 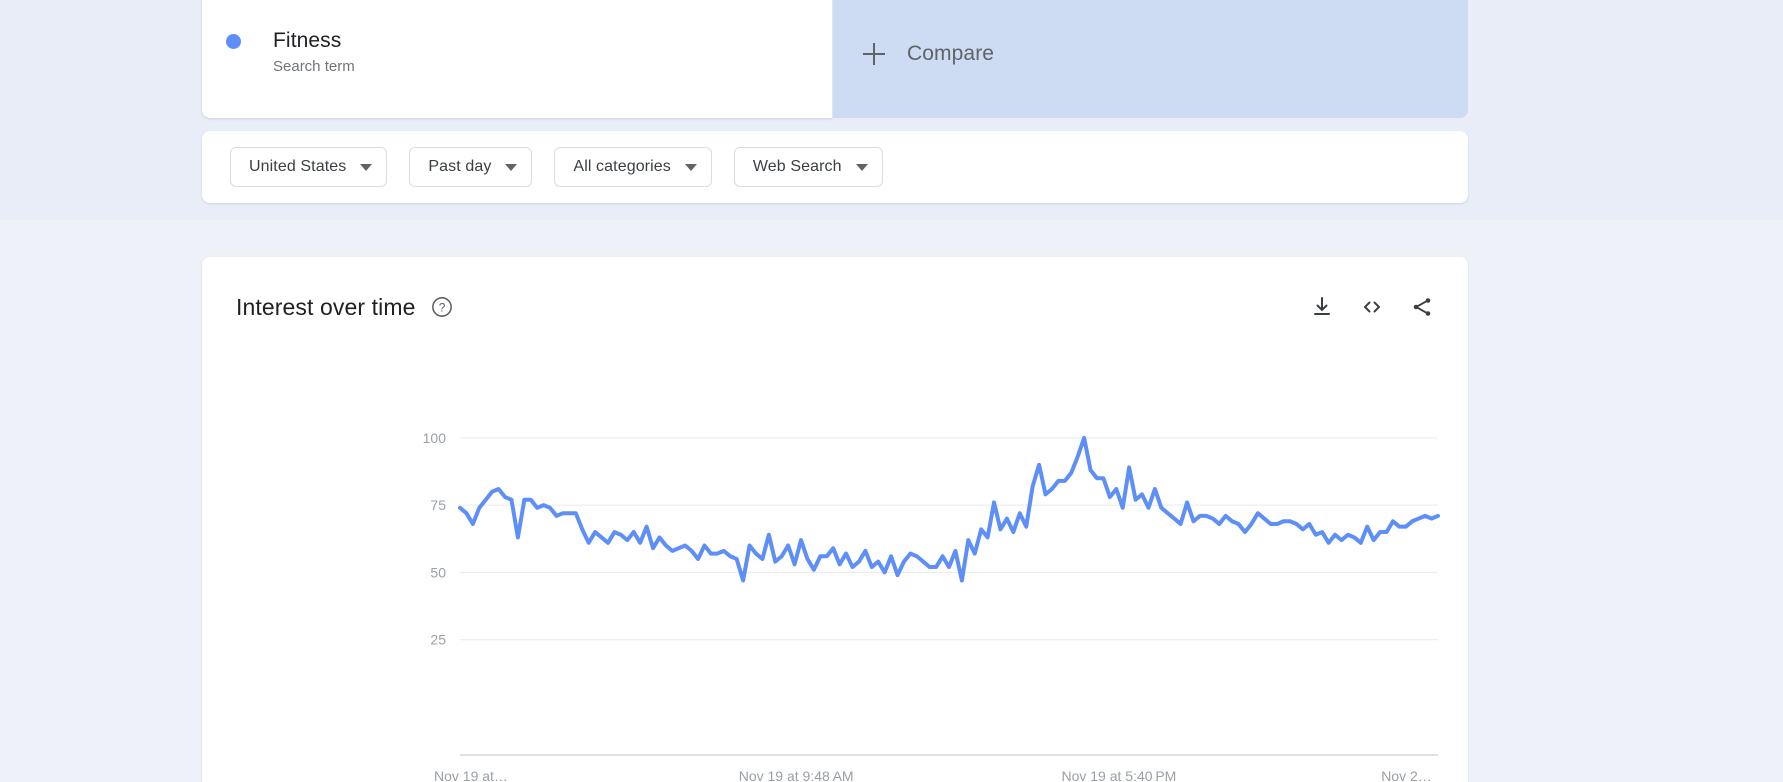 What do you see at coordinates (951, 53) in the screenshot?
I see `compare-label: Compare` at bounding box center [951, 53].